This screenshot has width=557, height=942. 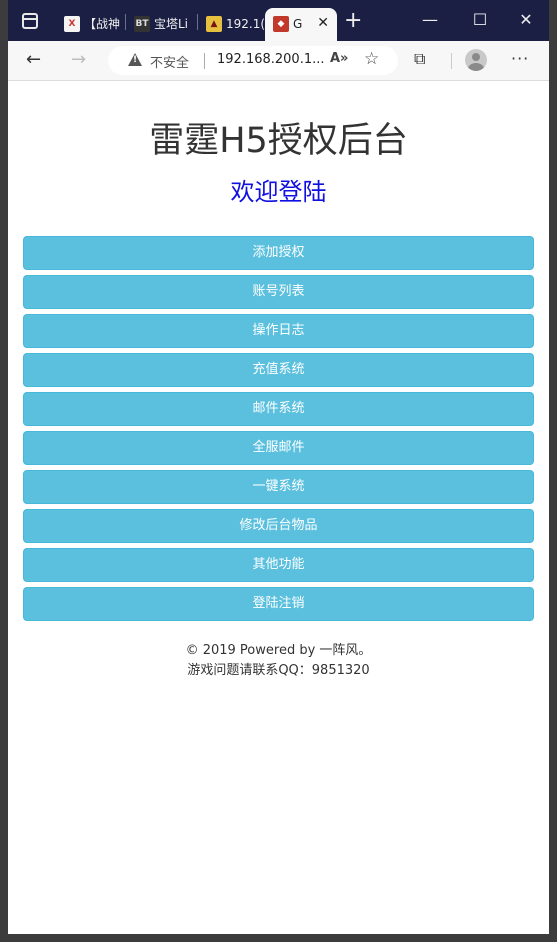 I want to click on tab-1-title: 【战神, so click(x=102, y=24).